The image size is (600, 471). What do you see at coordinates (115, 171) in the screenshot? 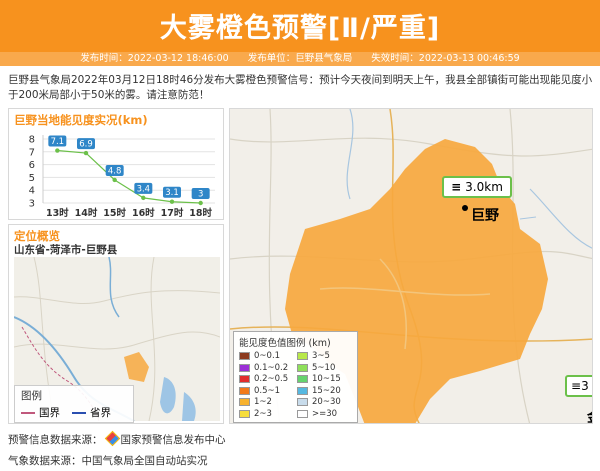
I see `data-label: 4.8` at bounding box center [115, 171].